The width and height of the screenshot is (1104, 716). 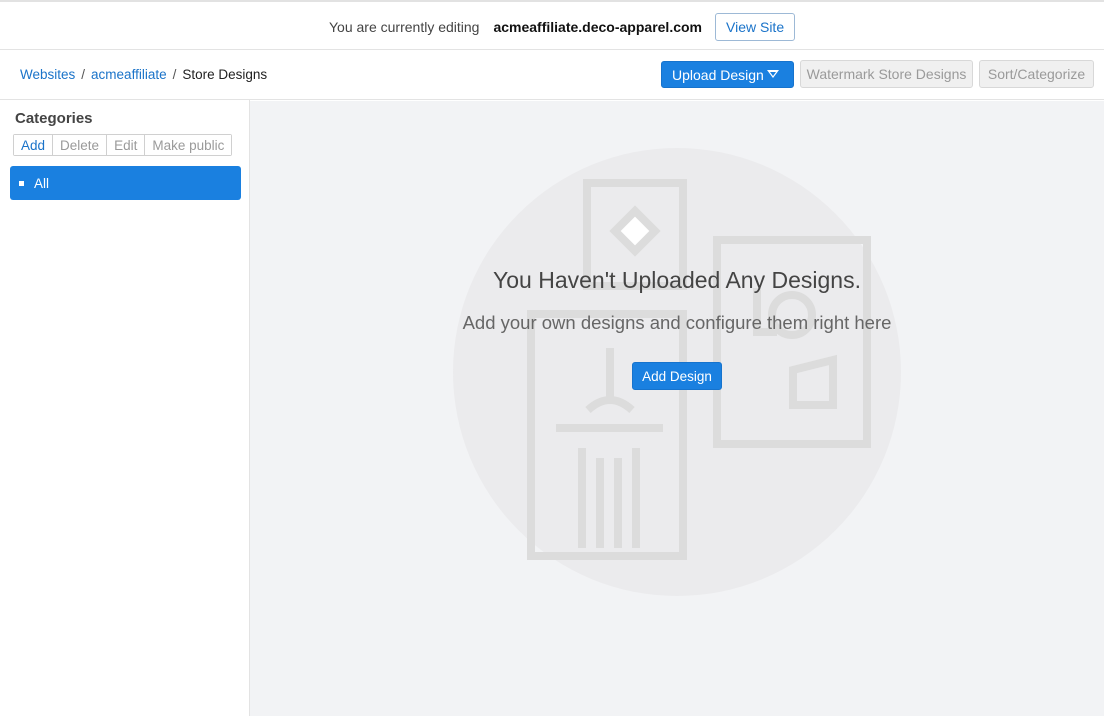 I want to click on category-item-label: All, so click(x=42, y=183).